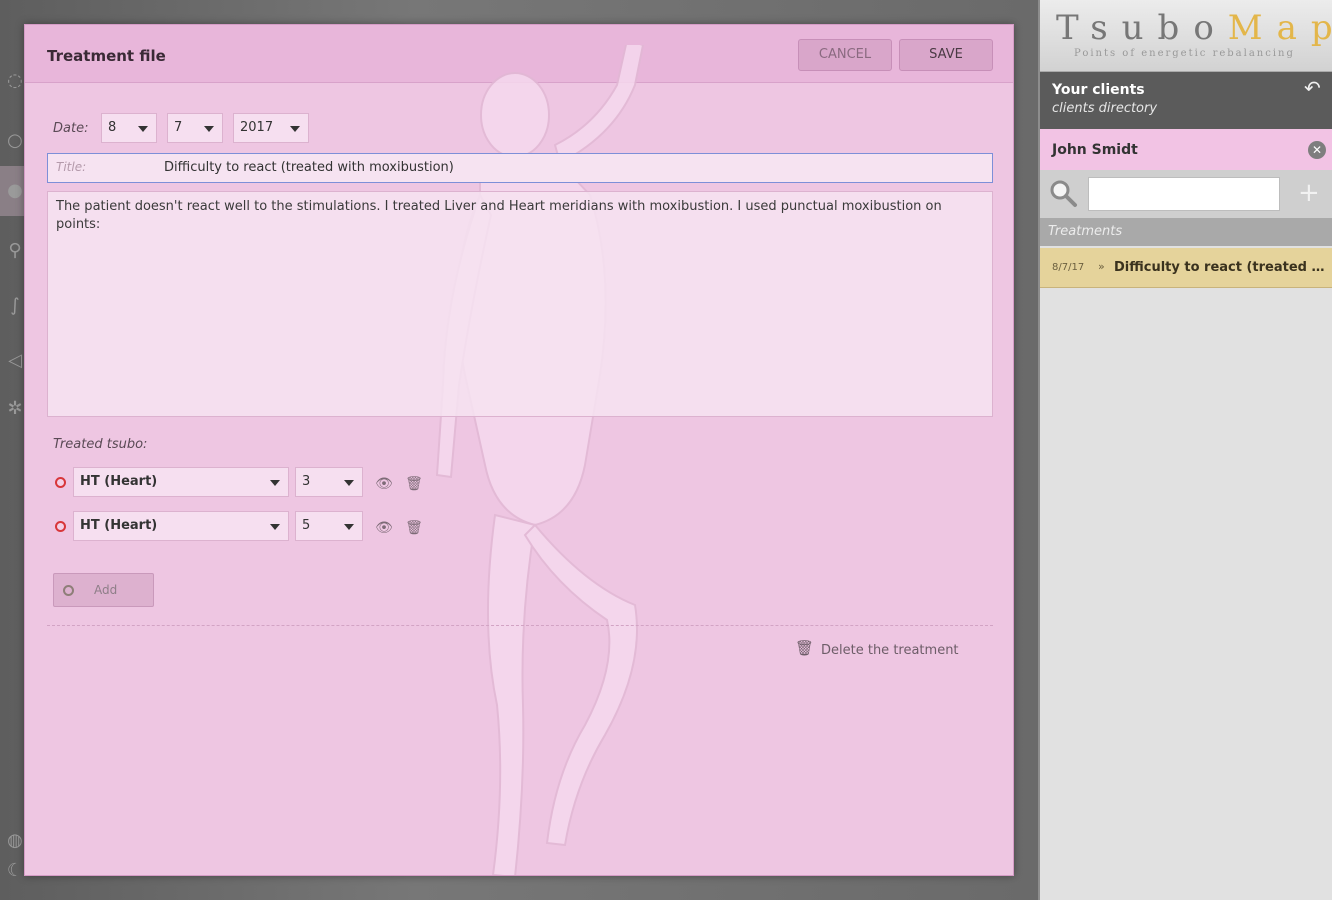 This screenshot has width=1332, height=900. I want to click on chevron-right-icon: », so click(1101, 266).